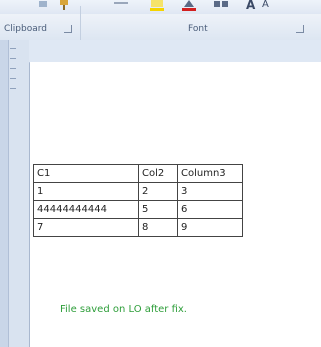 The image size is (321, 347). I want to click on table-row: 1 2 3, so click(138, 191).